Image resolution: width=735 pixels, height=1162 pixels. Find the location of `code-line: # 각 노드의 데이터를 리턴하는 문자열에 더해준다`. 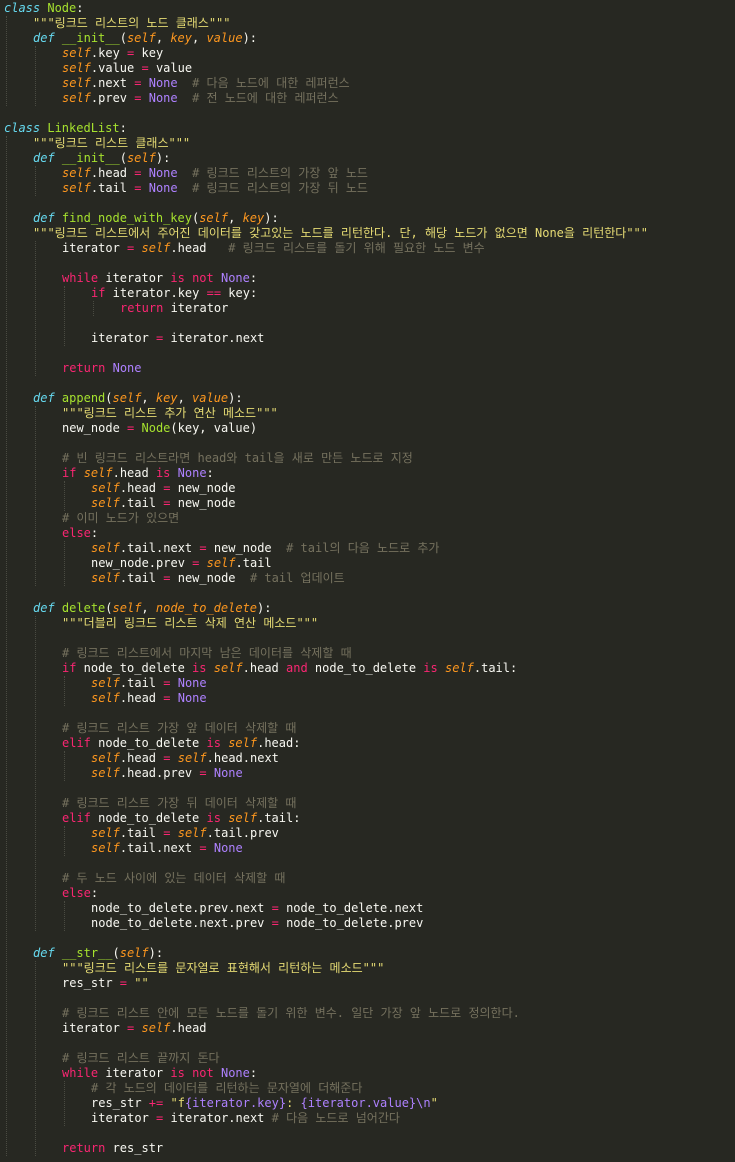

code-line: # 각 노드의 데이터를 리턴하는 문자열에 더해준다 is located at coordinates (226, 1088).